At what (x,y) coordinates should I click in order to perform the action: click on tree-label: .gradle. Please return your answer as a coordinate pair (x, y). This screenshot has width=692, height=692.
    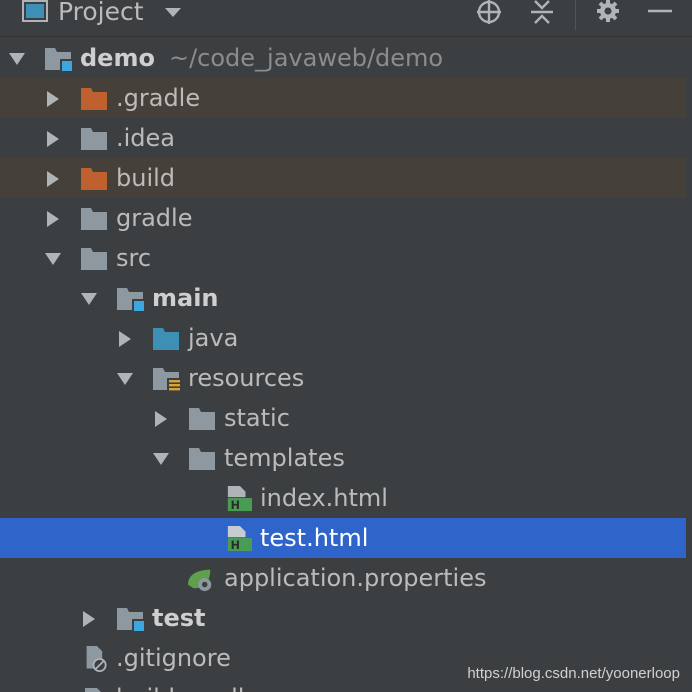
    Looking at the image, I should click on (158, 98).